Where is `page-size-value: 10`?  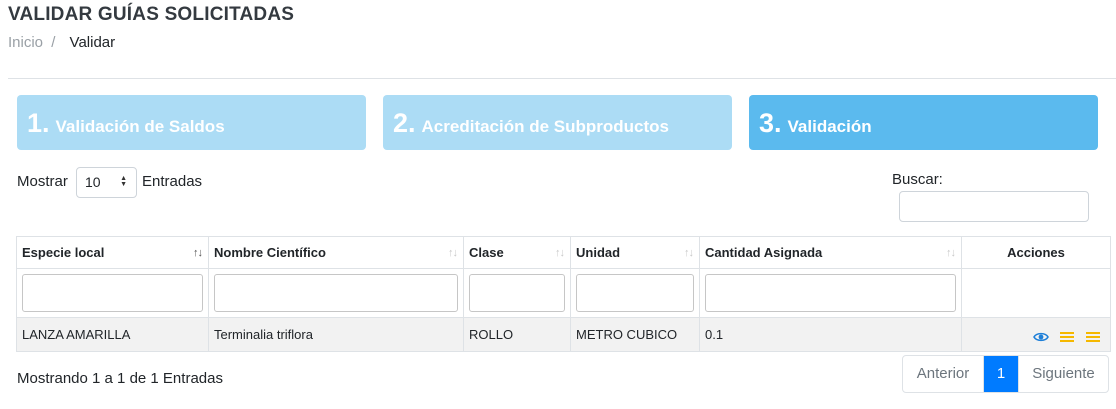
page-size-value: 10 is located at coordinates (93, 182).